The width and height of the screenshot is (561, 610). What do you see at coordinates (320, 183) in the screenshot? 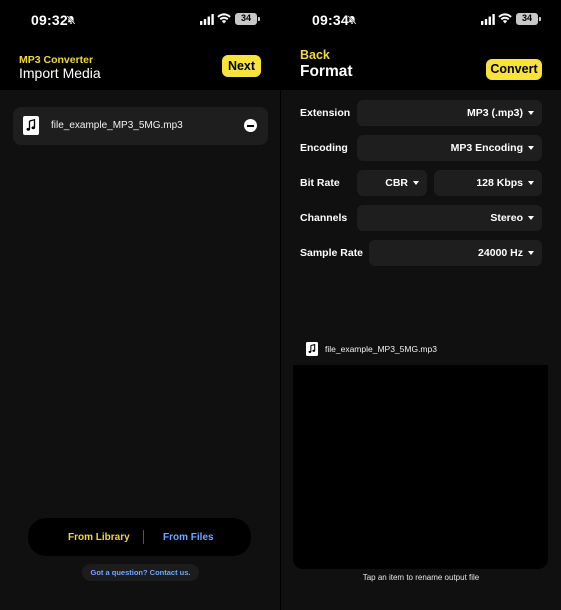
I see `bitrate-label: Bit Rate` at bounding box center [320, 183].